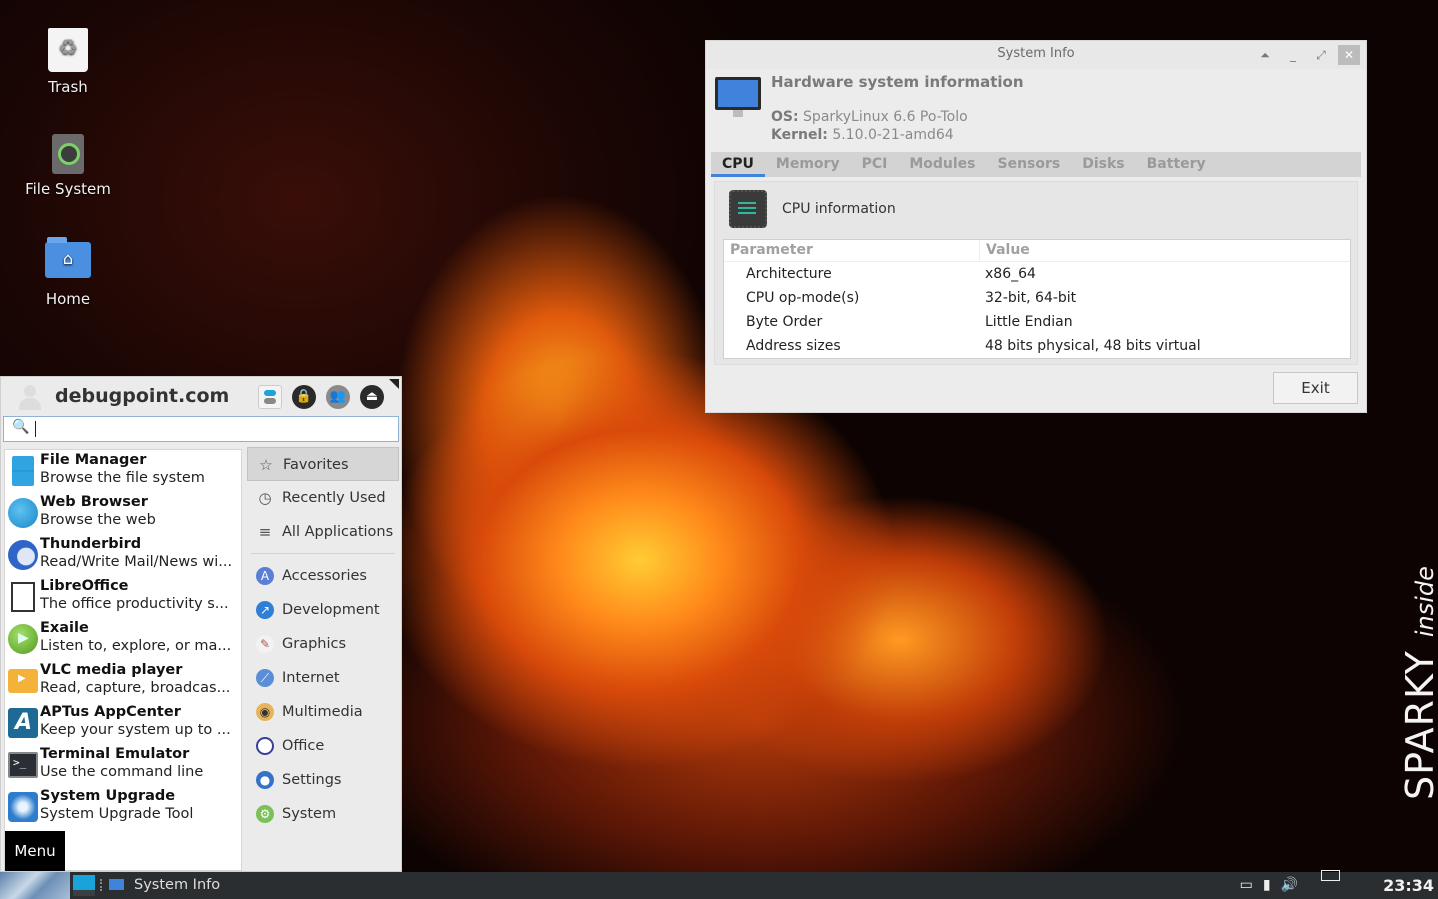 This screenshot has height=899, width=1438. Describe the element at coordinates (68, 87) in the screenshot. I see `desktop-icon-label: Trash` at that location.